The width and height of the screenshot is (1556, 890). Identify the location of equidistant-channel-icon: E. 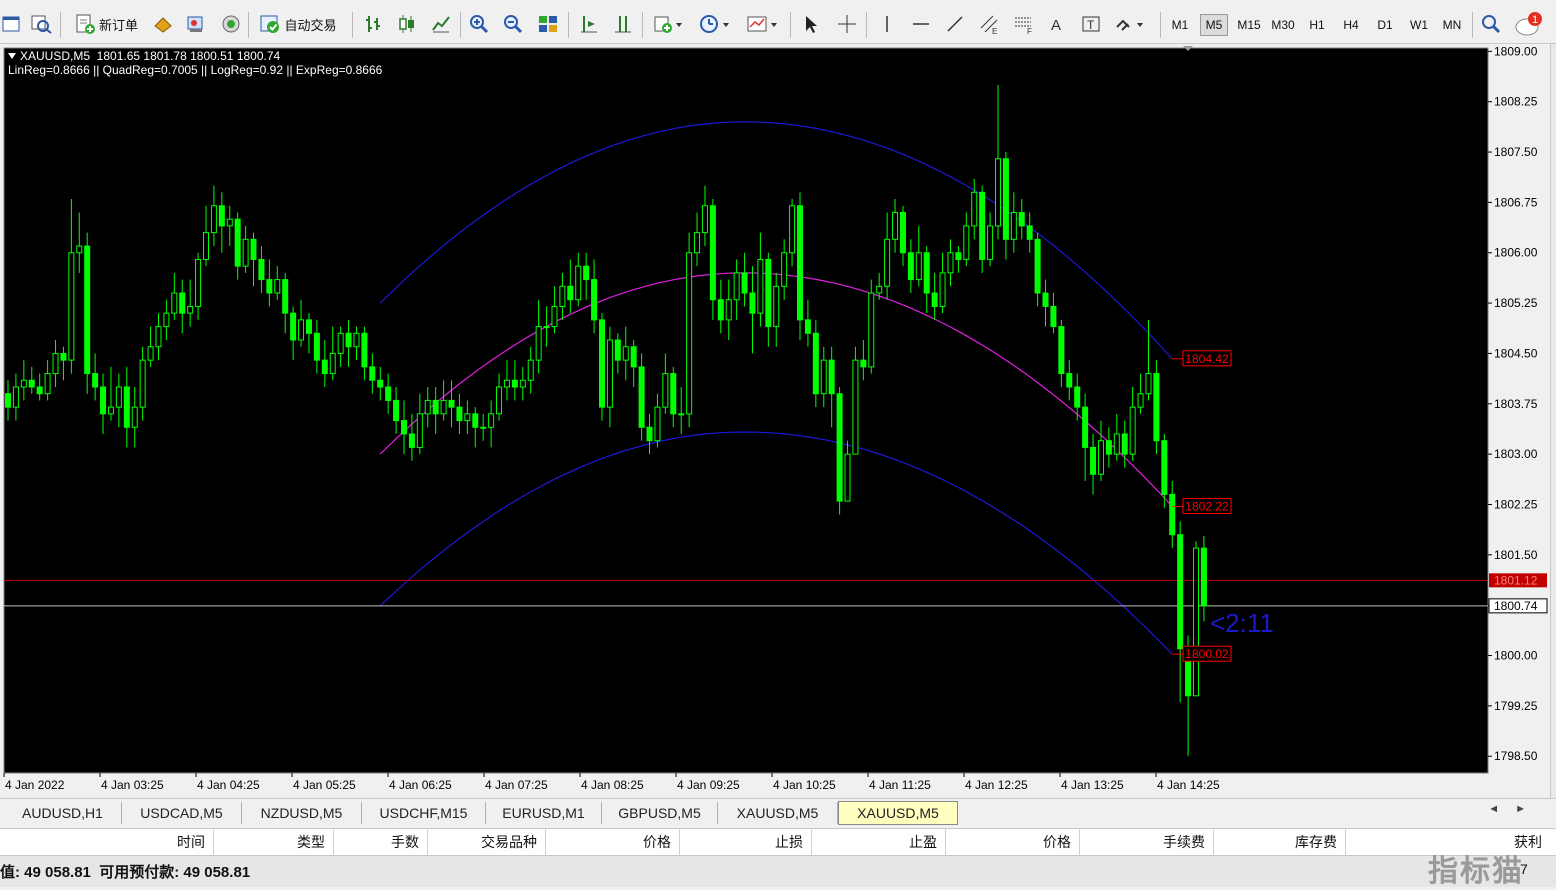
(989, 24).